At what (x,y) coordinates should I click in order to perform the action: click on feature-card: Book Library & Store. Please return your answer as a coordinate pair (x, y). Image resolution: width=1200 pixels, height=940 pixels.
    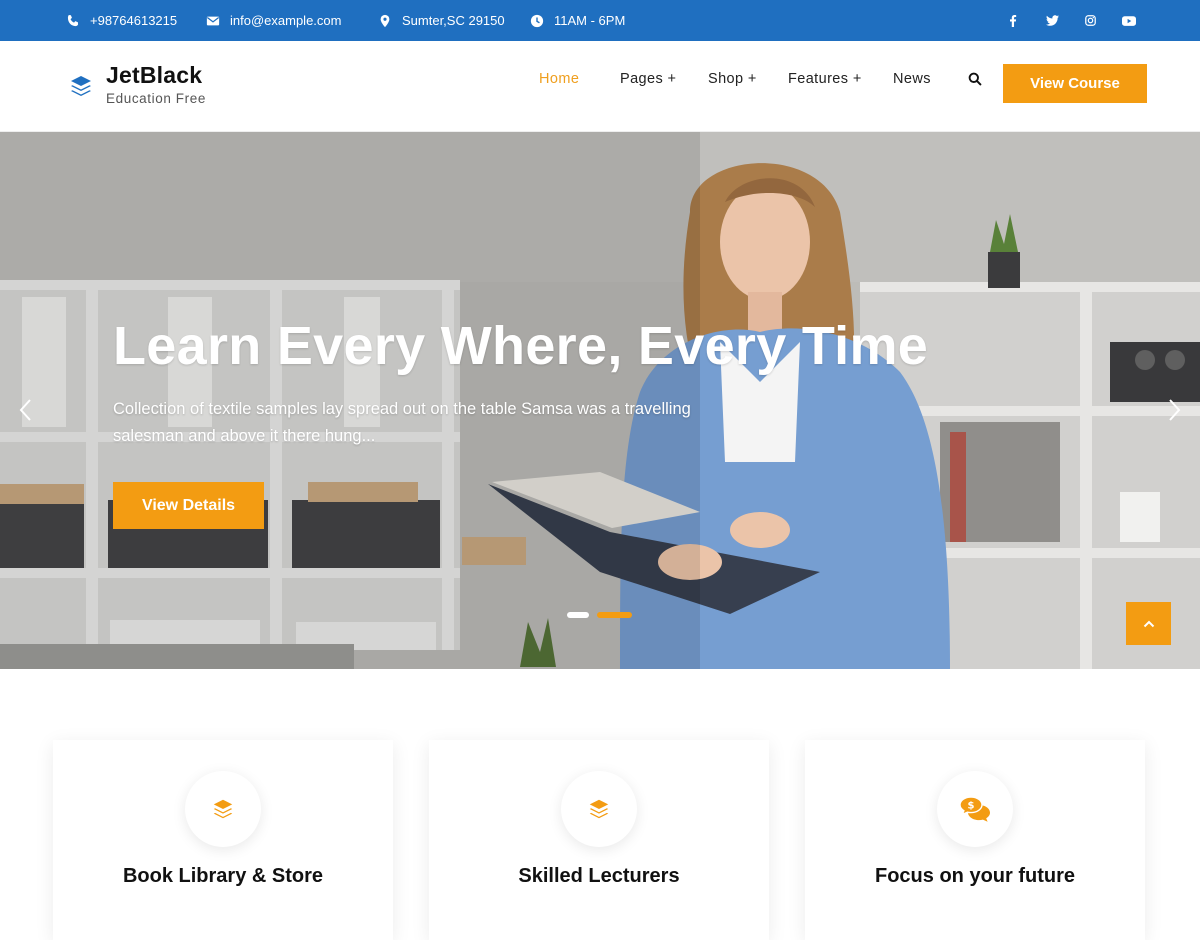
    Looking at the image, I should click on (223, 840).